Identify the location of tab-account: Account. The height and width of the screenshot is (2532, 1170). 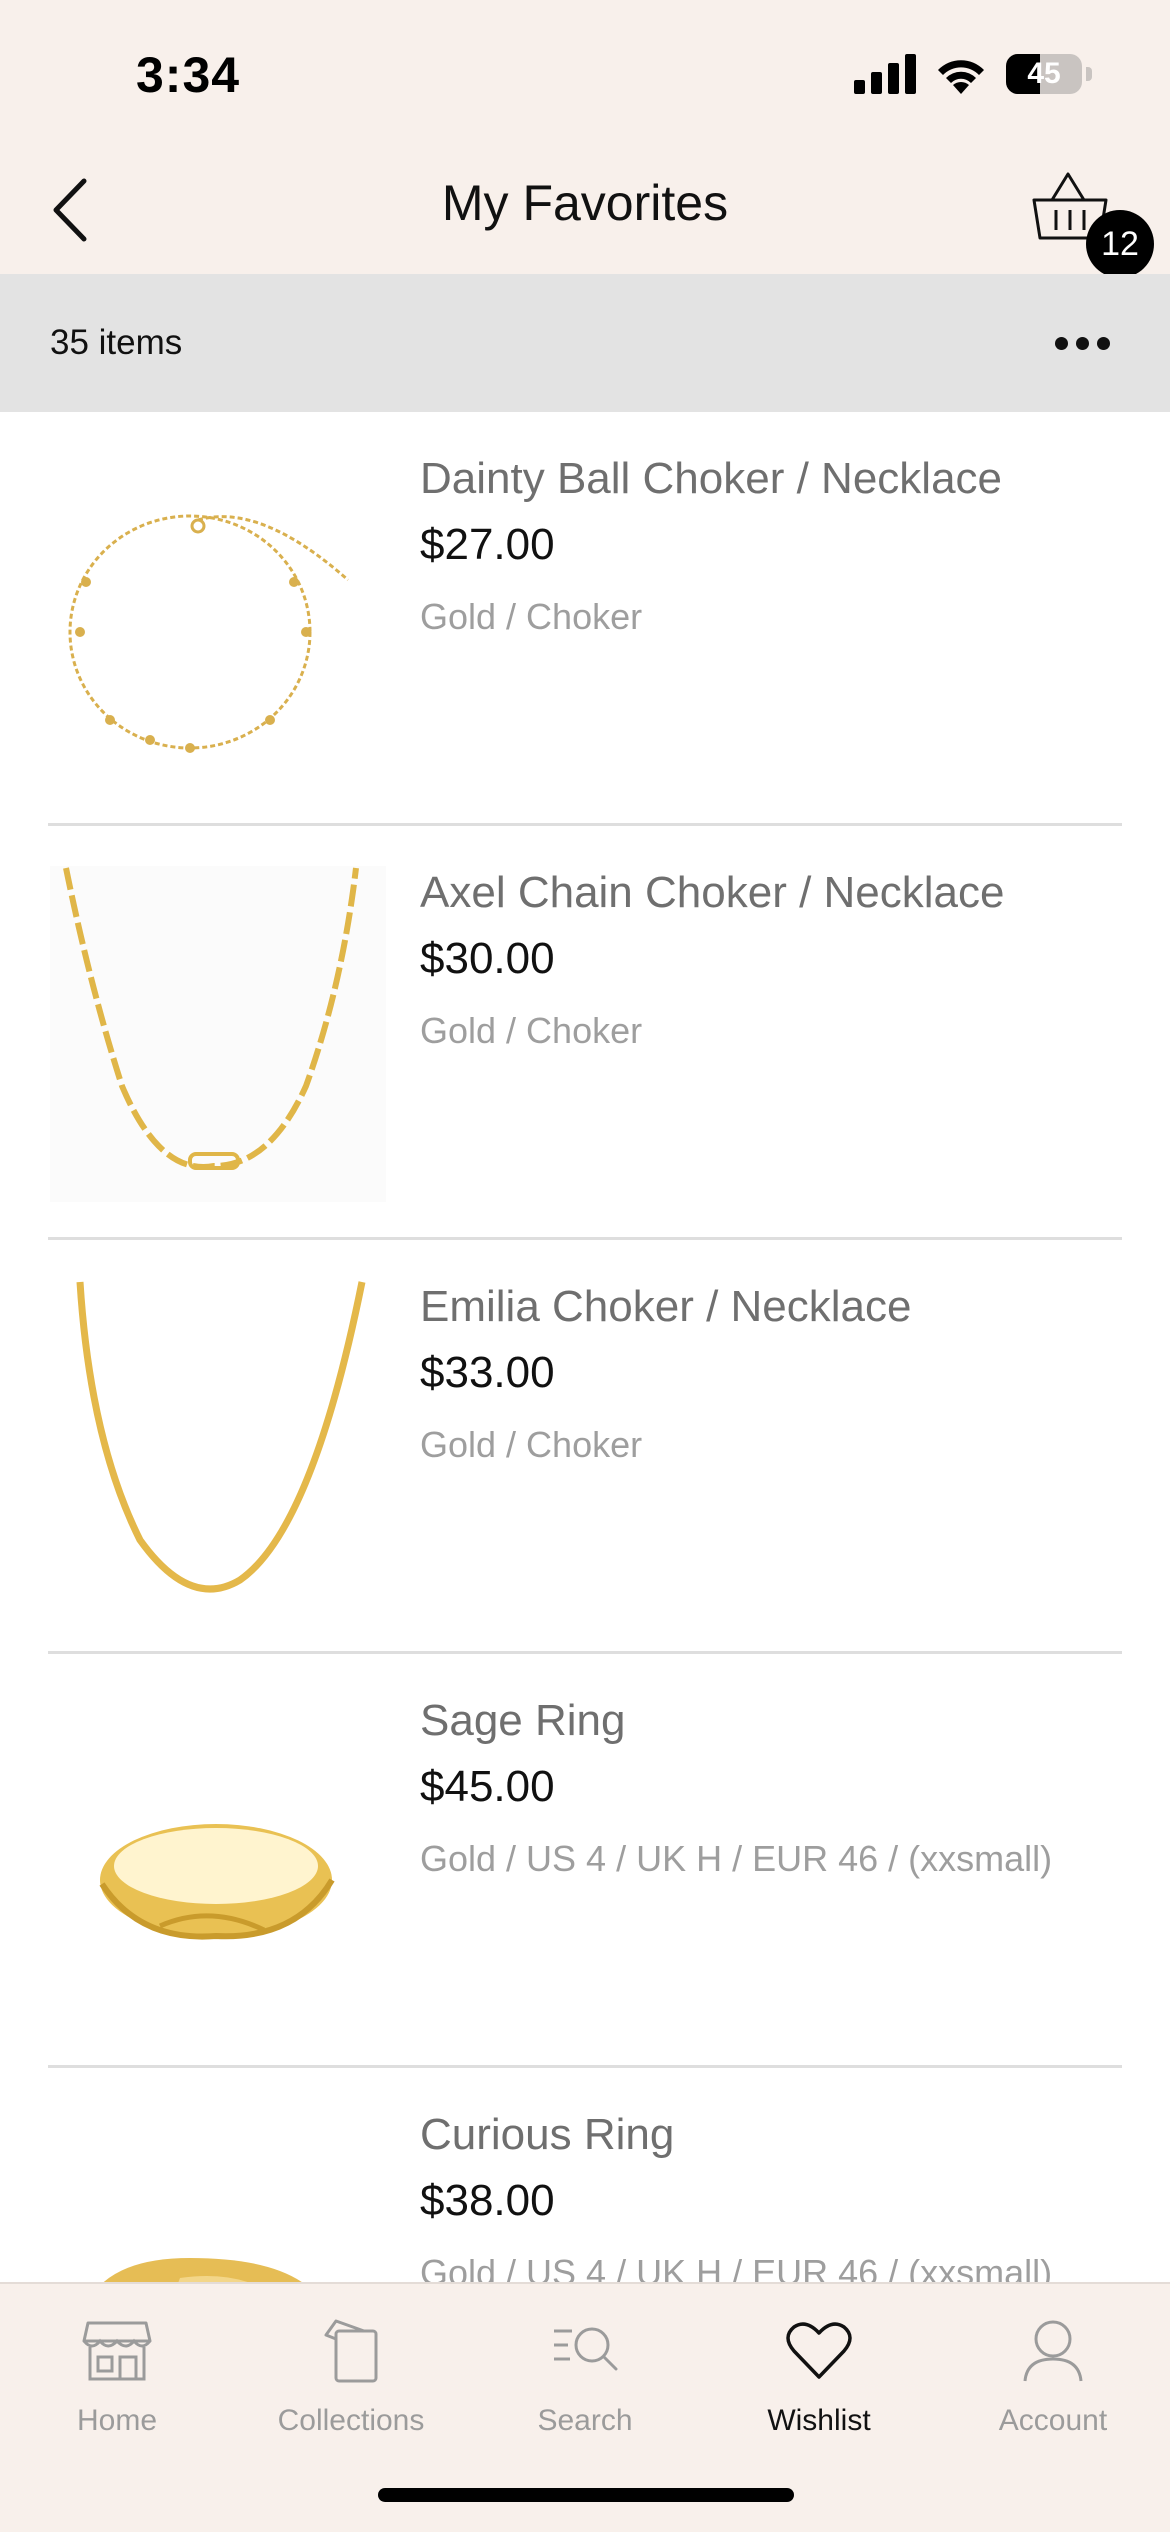
(1053, 2381).